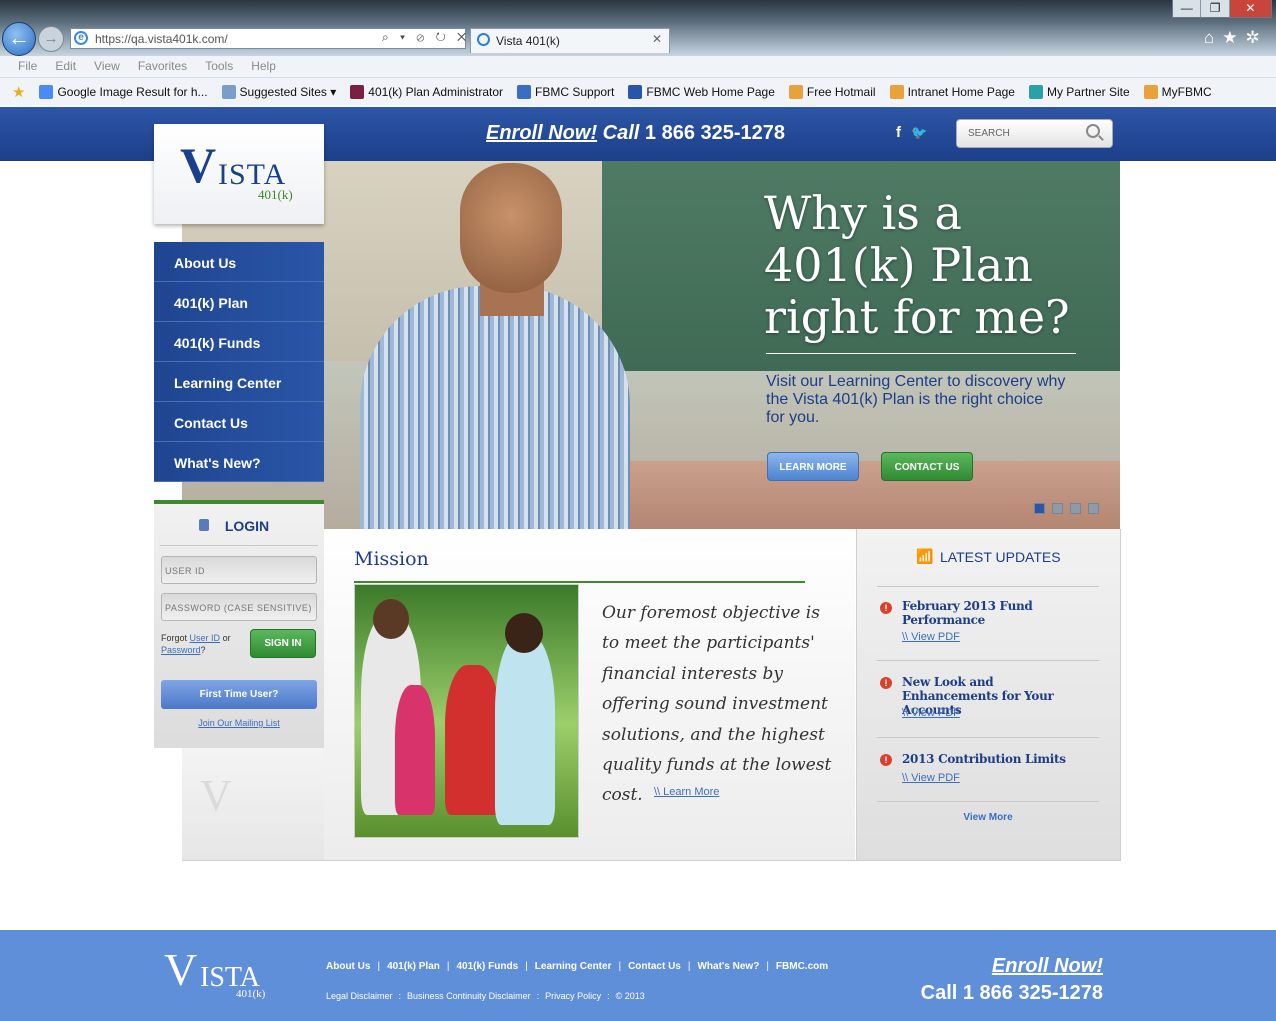 The image size is (1276, 1021). I want to click on logo-401k: 401(k), so click(275, 194).